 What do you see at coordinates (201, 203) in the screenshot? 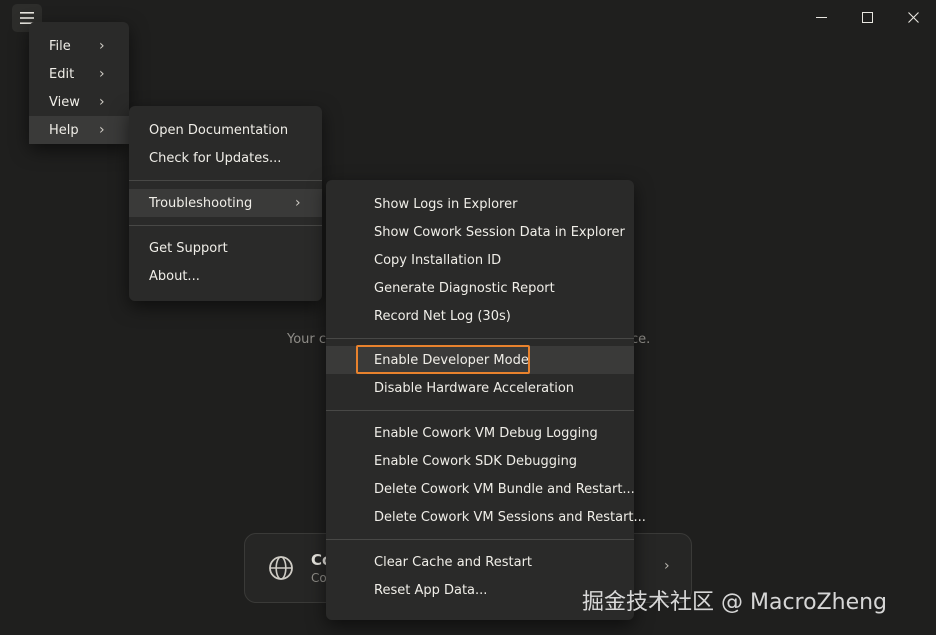
I see `menu-item-label: Troubleshooting` at bounding box center [201, 203].